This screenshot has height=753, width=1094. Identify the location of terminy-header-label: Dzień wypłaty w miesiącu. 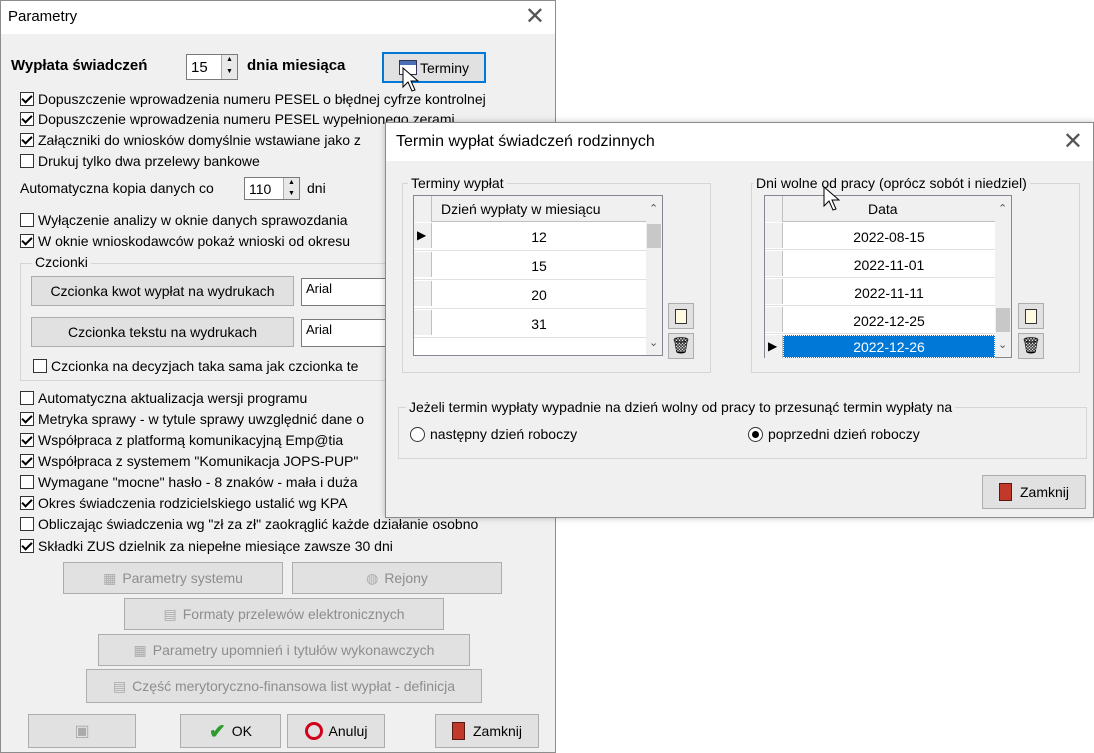
(521, 209).